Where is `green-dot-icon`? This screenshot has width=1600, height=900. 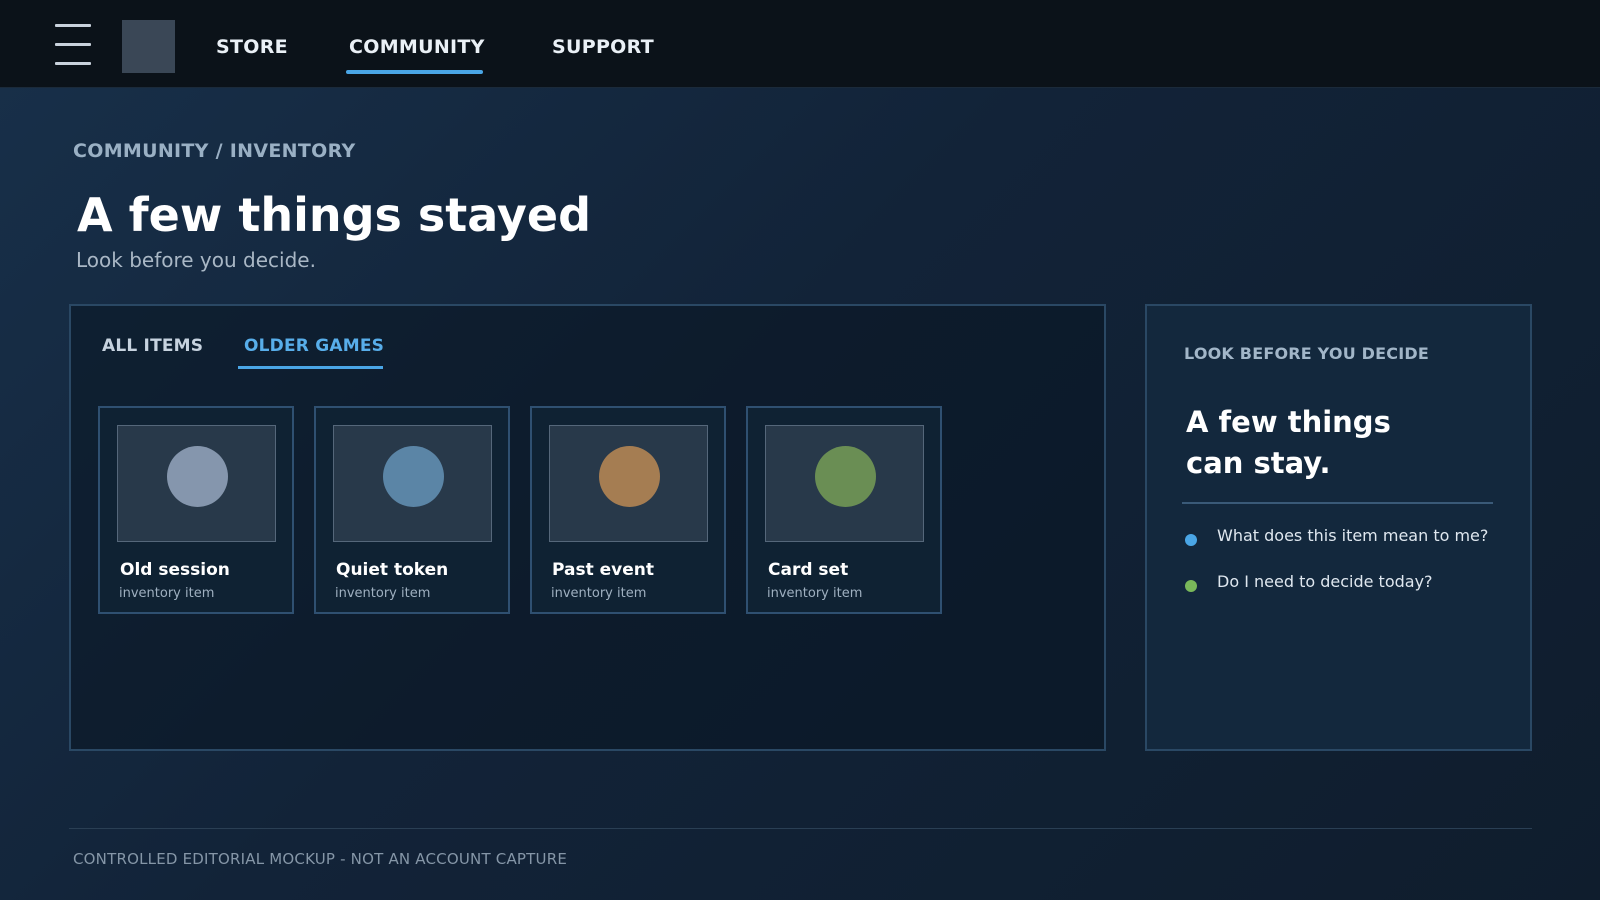 green-dot-icon is located at coordinates (1191, 586).